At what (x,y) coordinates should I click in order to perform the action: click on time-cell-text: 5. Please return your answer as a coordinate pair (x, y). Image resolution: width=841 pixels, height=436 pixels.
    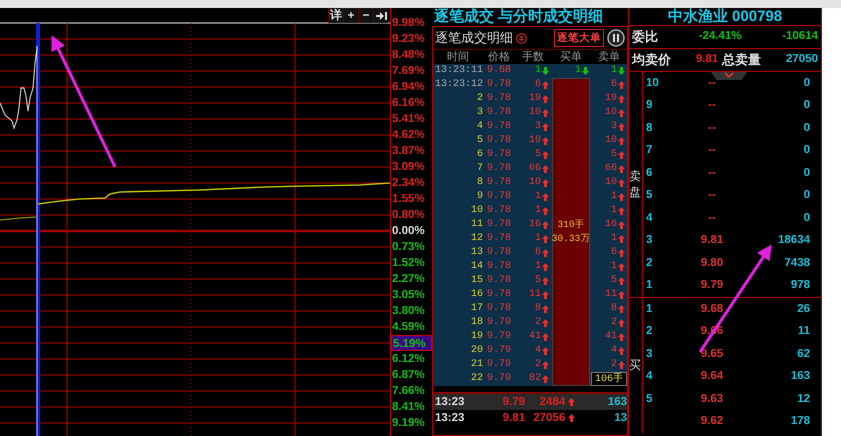
    Looking at the image, I should click on (479, 141).